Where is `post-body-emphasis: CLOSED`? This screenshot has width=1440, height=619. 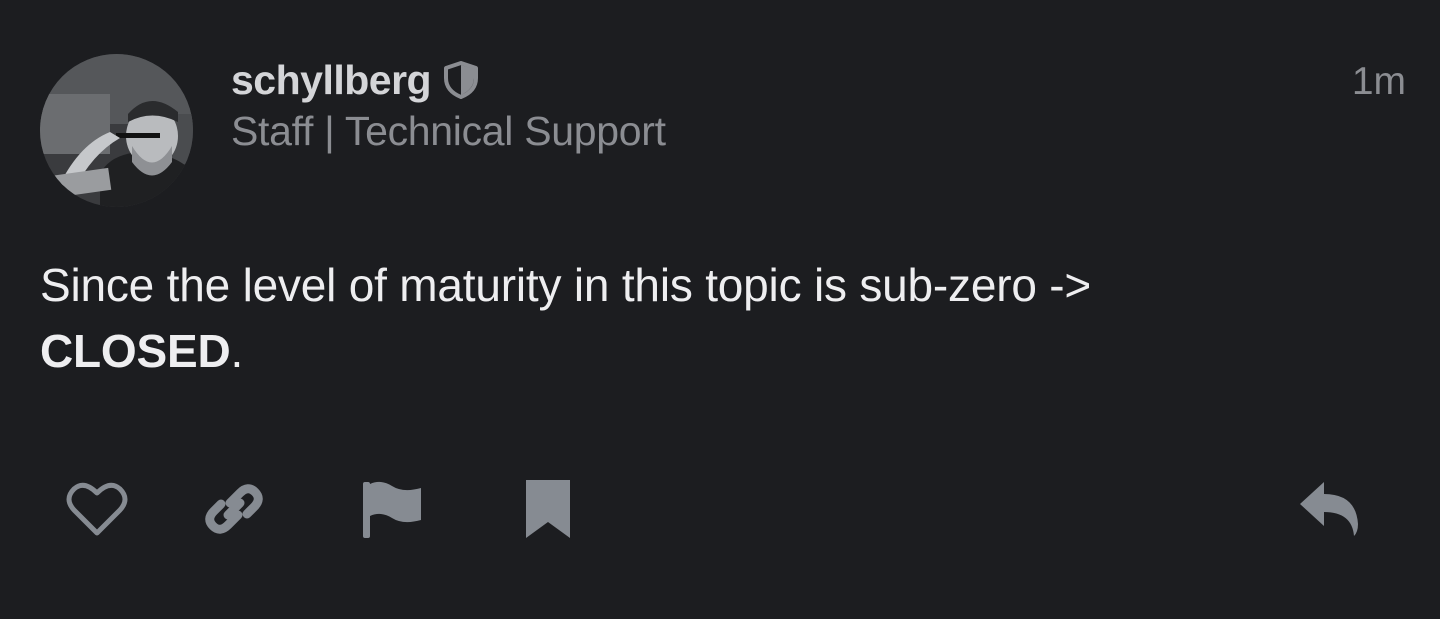 post-body-emphasis: CLOSED is located at coordinates (135, 351).